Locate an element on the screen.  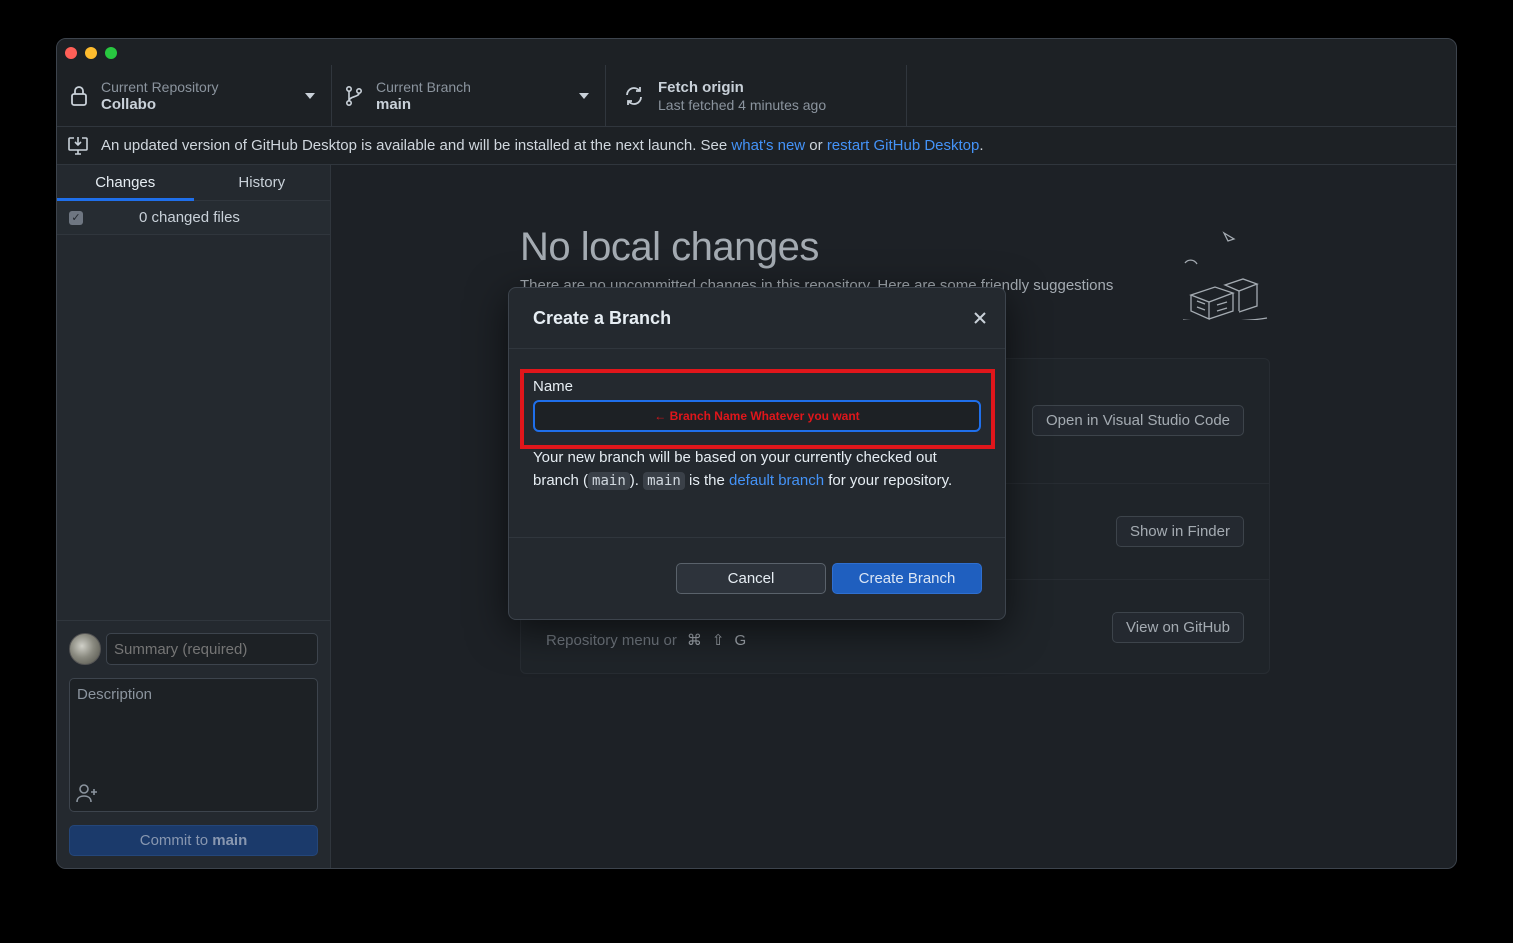
avatar is located at coordinates (85, 649).